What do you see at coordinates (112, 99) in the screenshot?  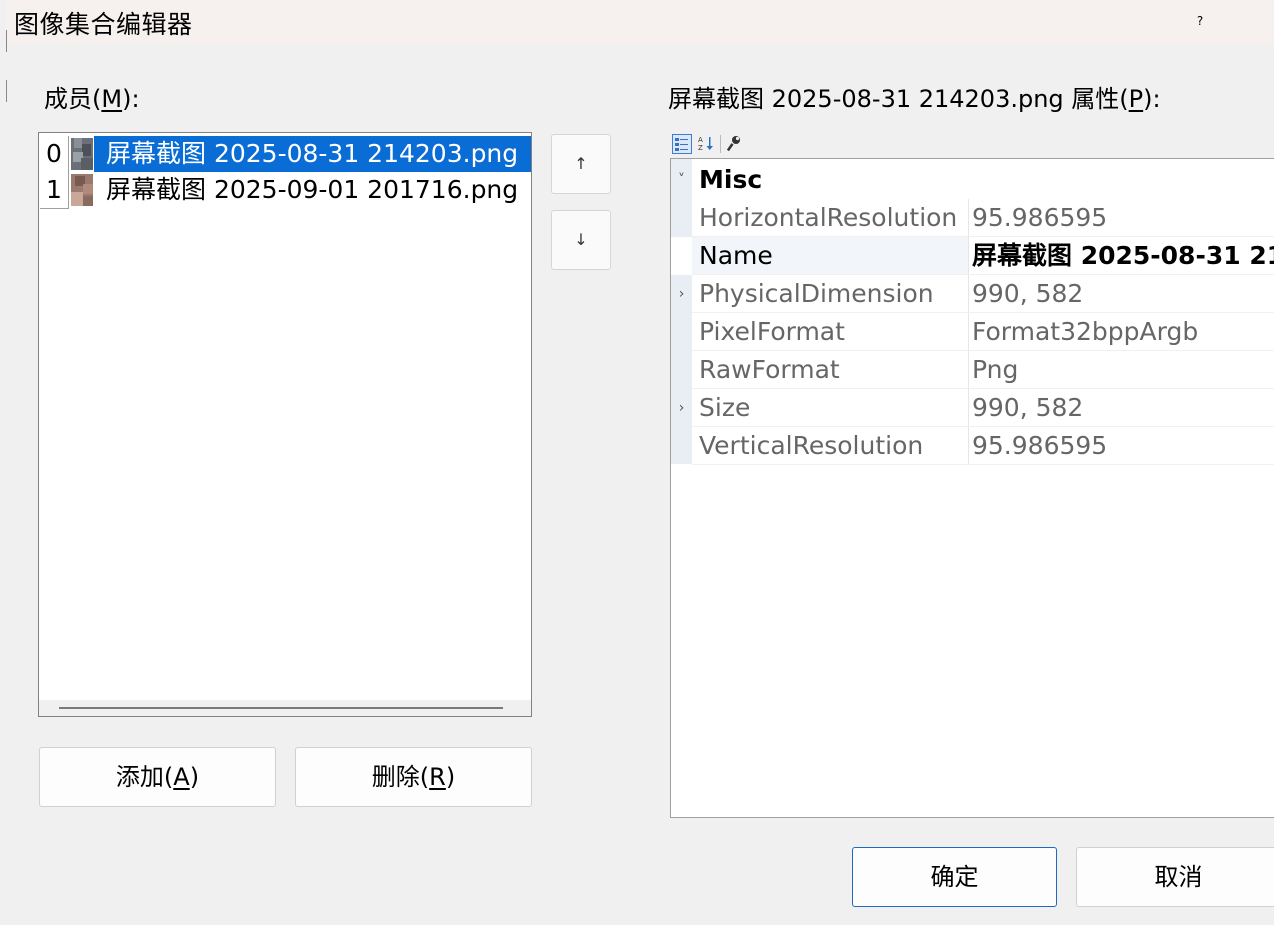 I see `members-label-accesskey: M` at bounding box center [112, 99].